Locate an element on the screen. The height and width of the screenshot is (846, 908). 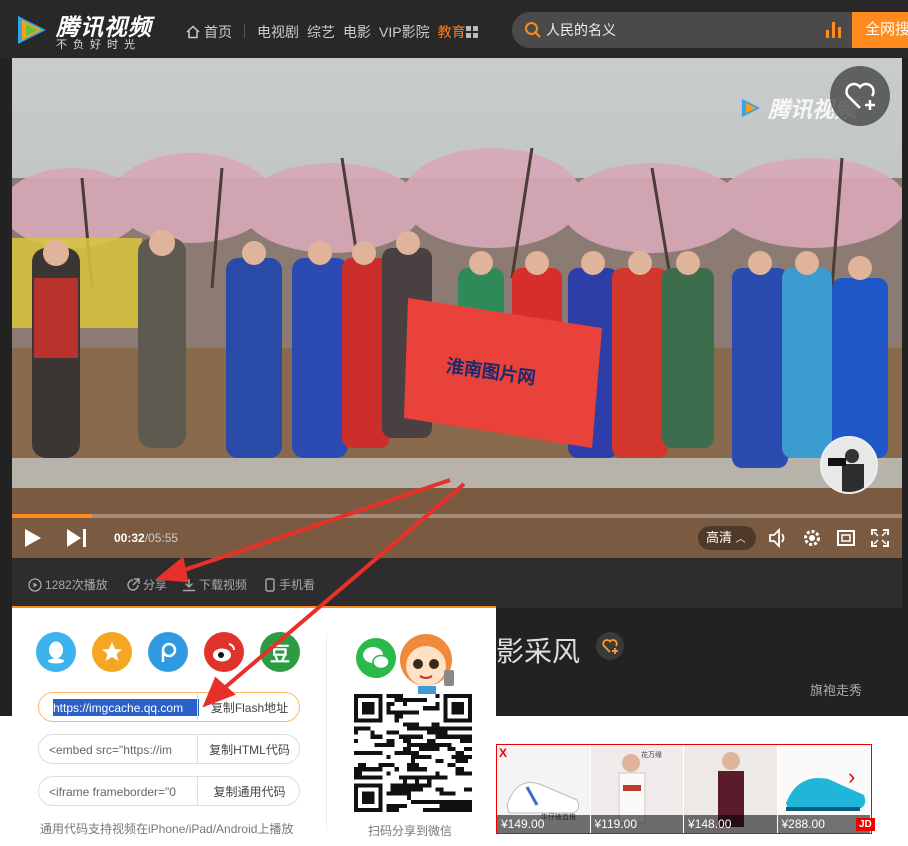
camera-person-image is located at coordinates (849, 465).